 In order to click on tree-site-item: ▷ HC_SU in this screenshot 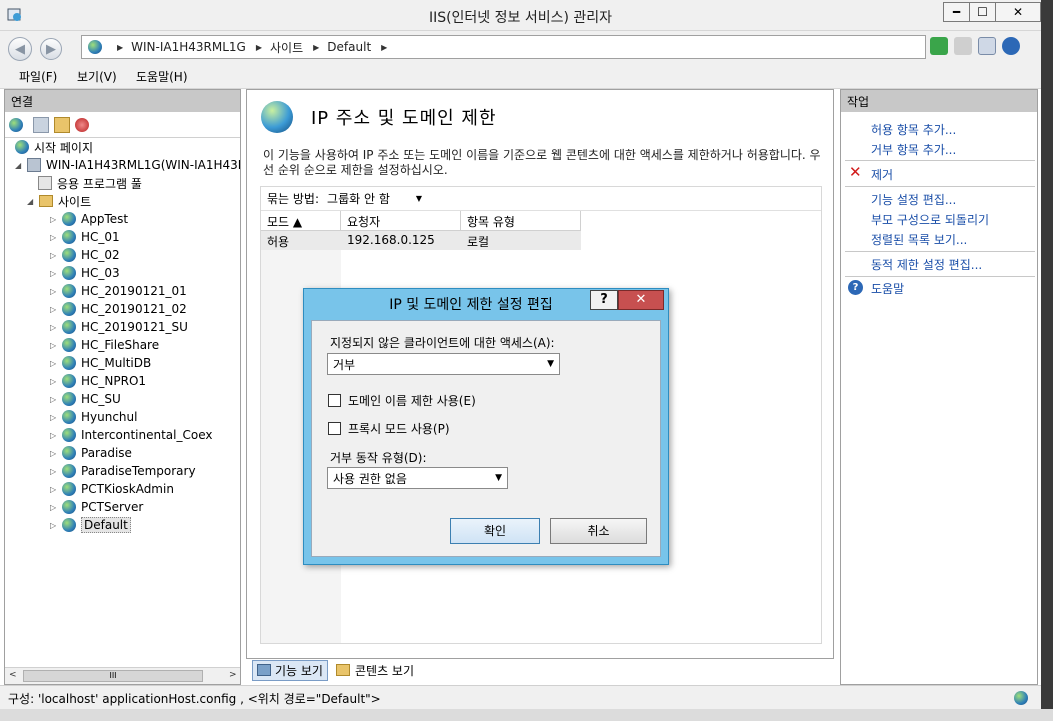, I will do `click(85, 399)`.